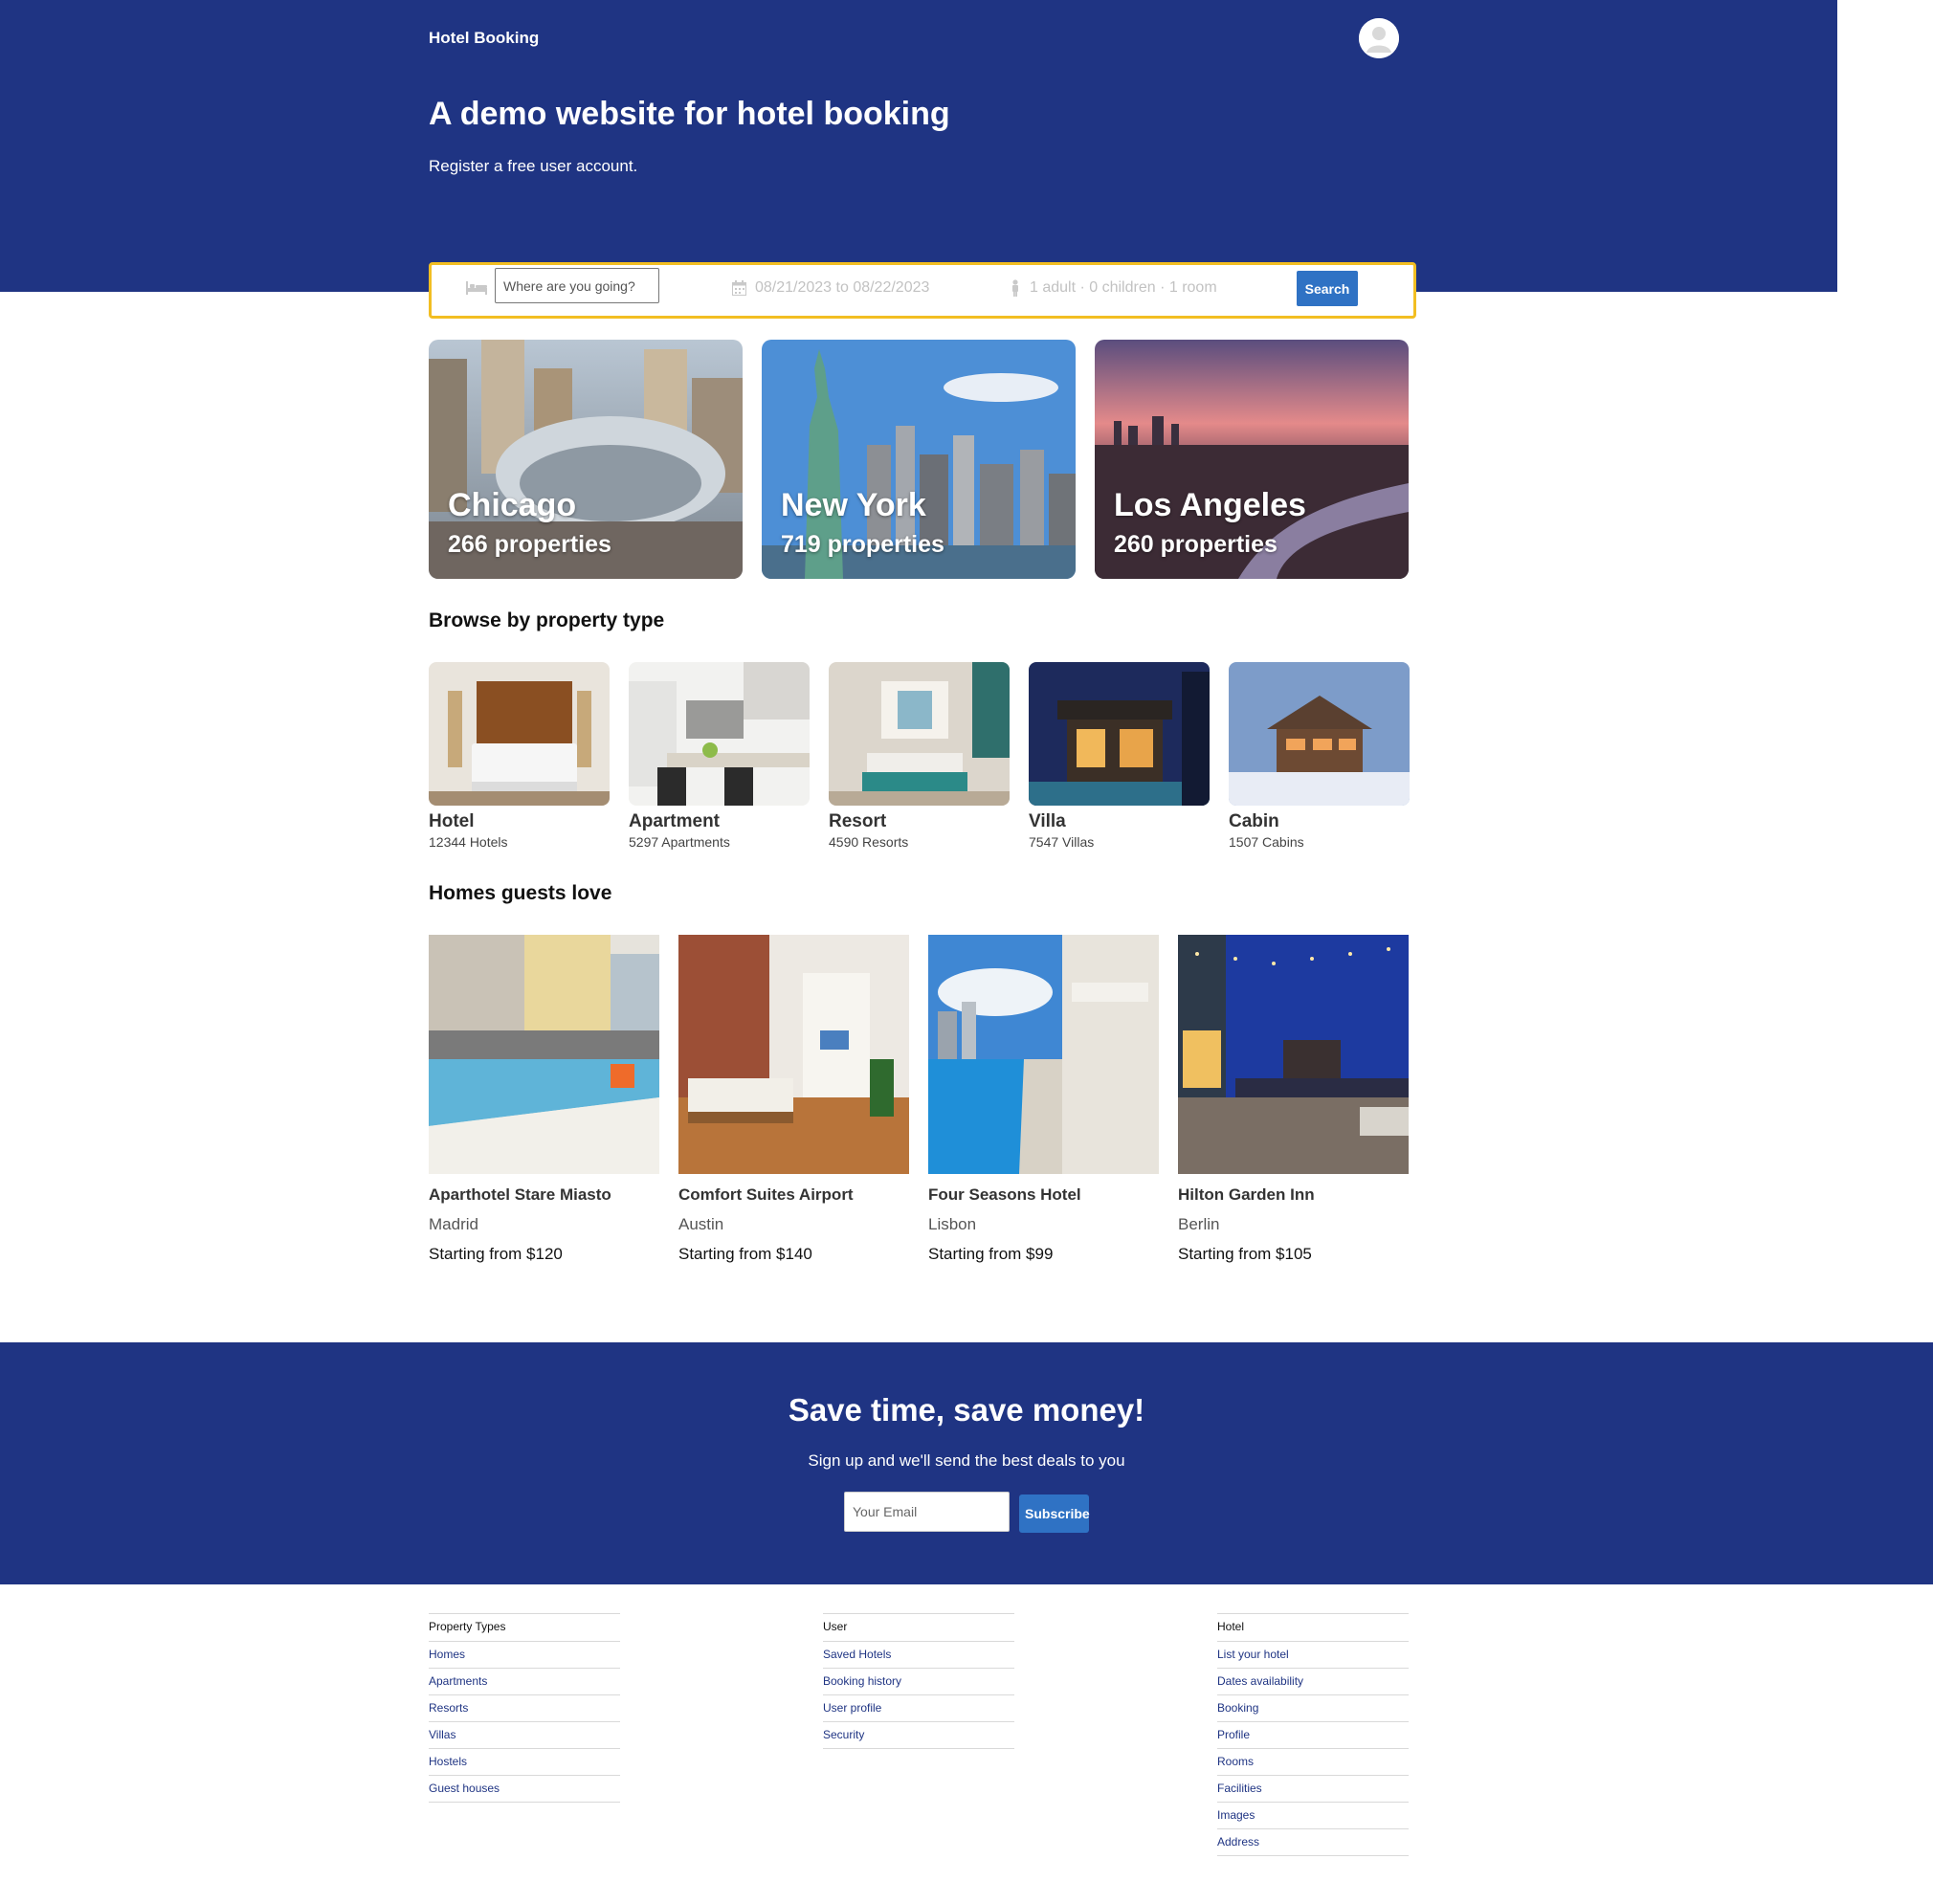 The width and height of the screenshot is (1933, 1904). What do you see at coordinates (1313, 1682) in the screenshot?
I see `footer-link: Dates availability` at bounding box center [1313, 1682].